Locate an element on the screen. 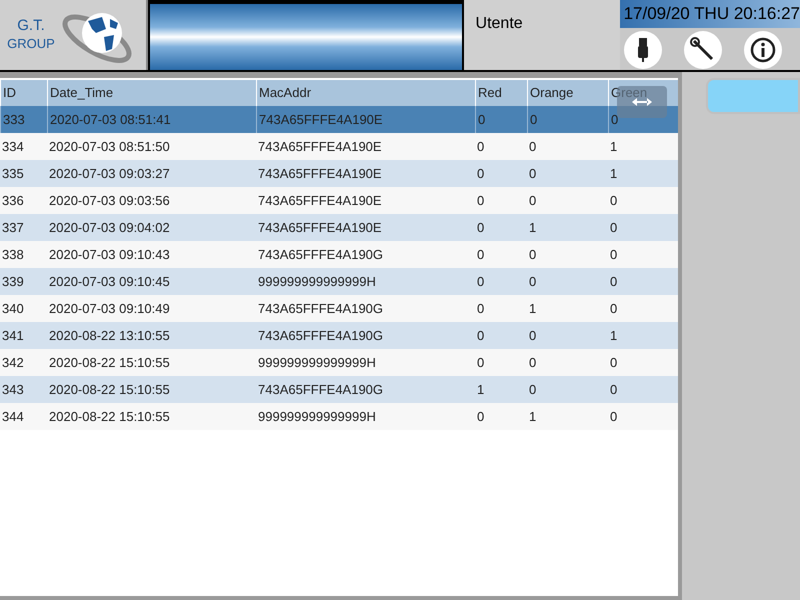  table-row: 337 2020-07-03 09:04:02 743A65FFFE4A190E 0 1 0 is located at coordinates (339, 227).